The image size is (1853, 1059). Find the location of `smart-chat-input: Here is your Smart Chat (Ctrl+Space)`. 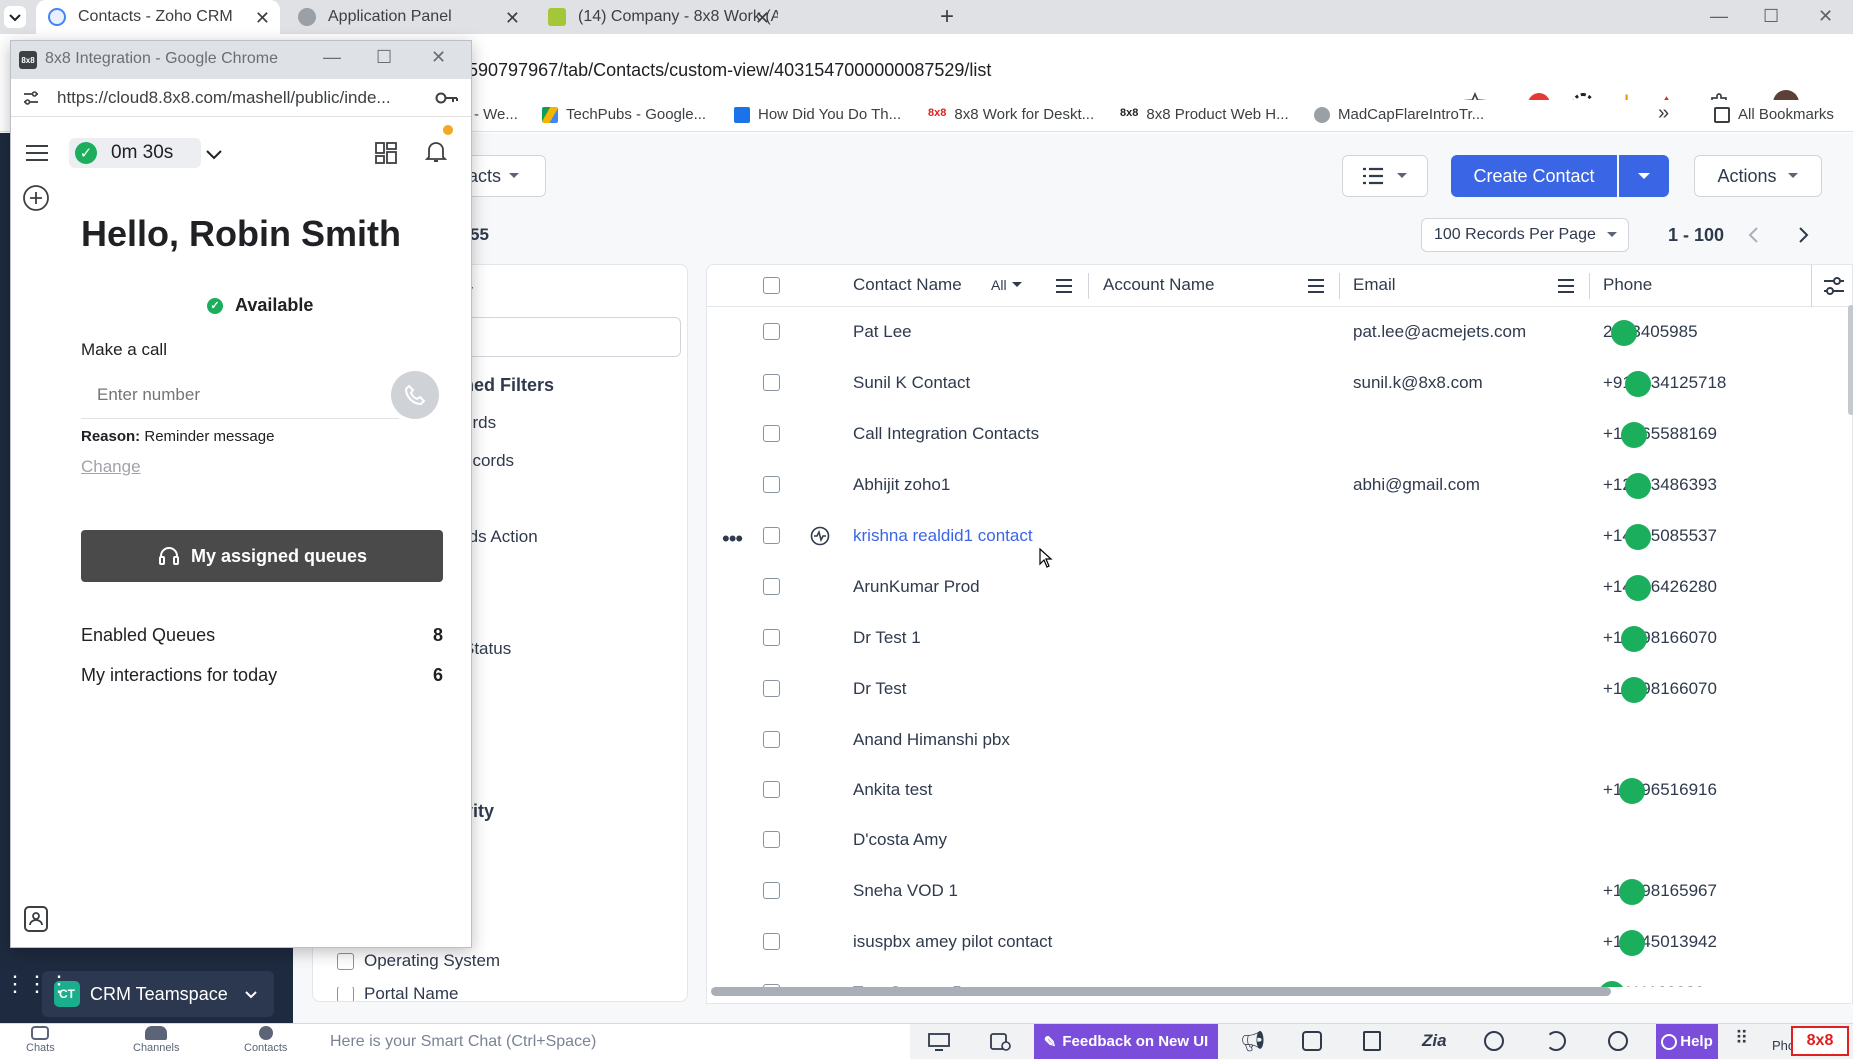

smart-chat-input: Here is your Smart Chat (Ctrl+Space) is located at coordinates (463, 1042).